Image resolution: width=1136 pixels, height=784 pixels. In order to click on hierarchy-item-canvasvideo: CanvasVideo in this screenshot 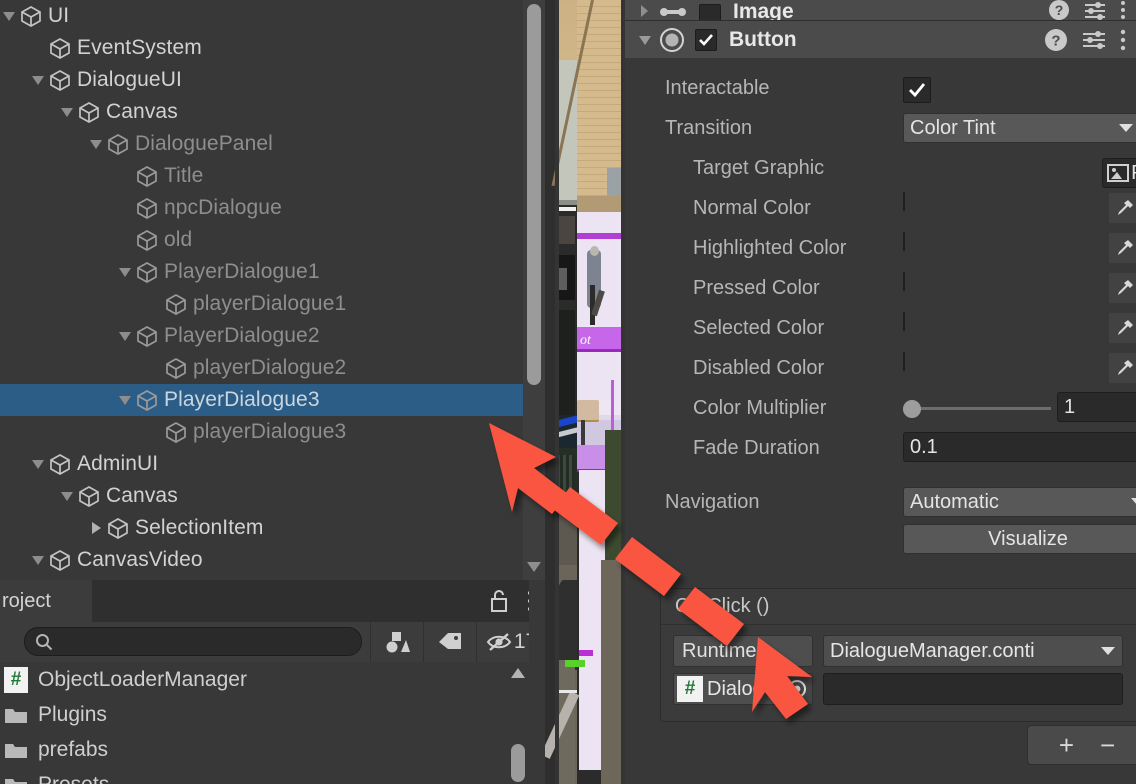, I will do `click(272, 560)`.